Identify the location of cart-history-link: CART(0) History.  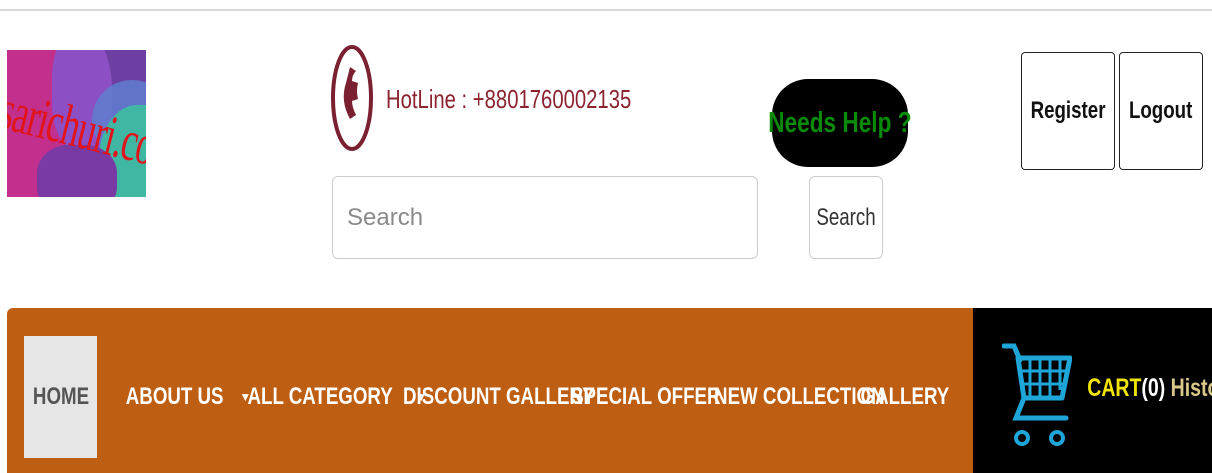
(1139, 388).